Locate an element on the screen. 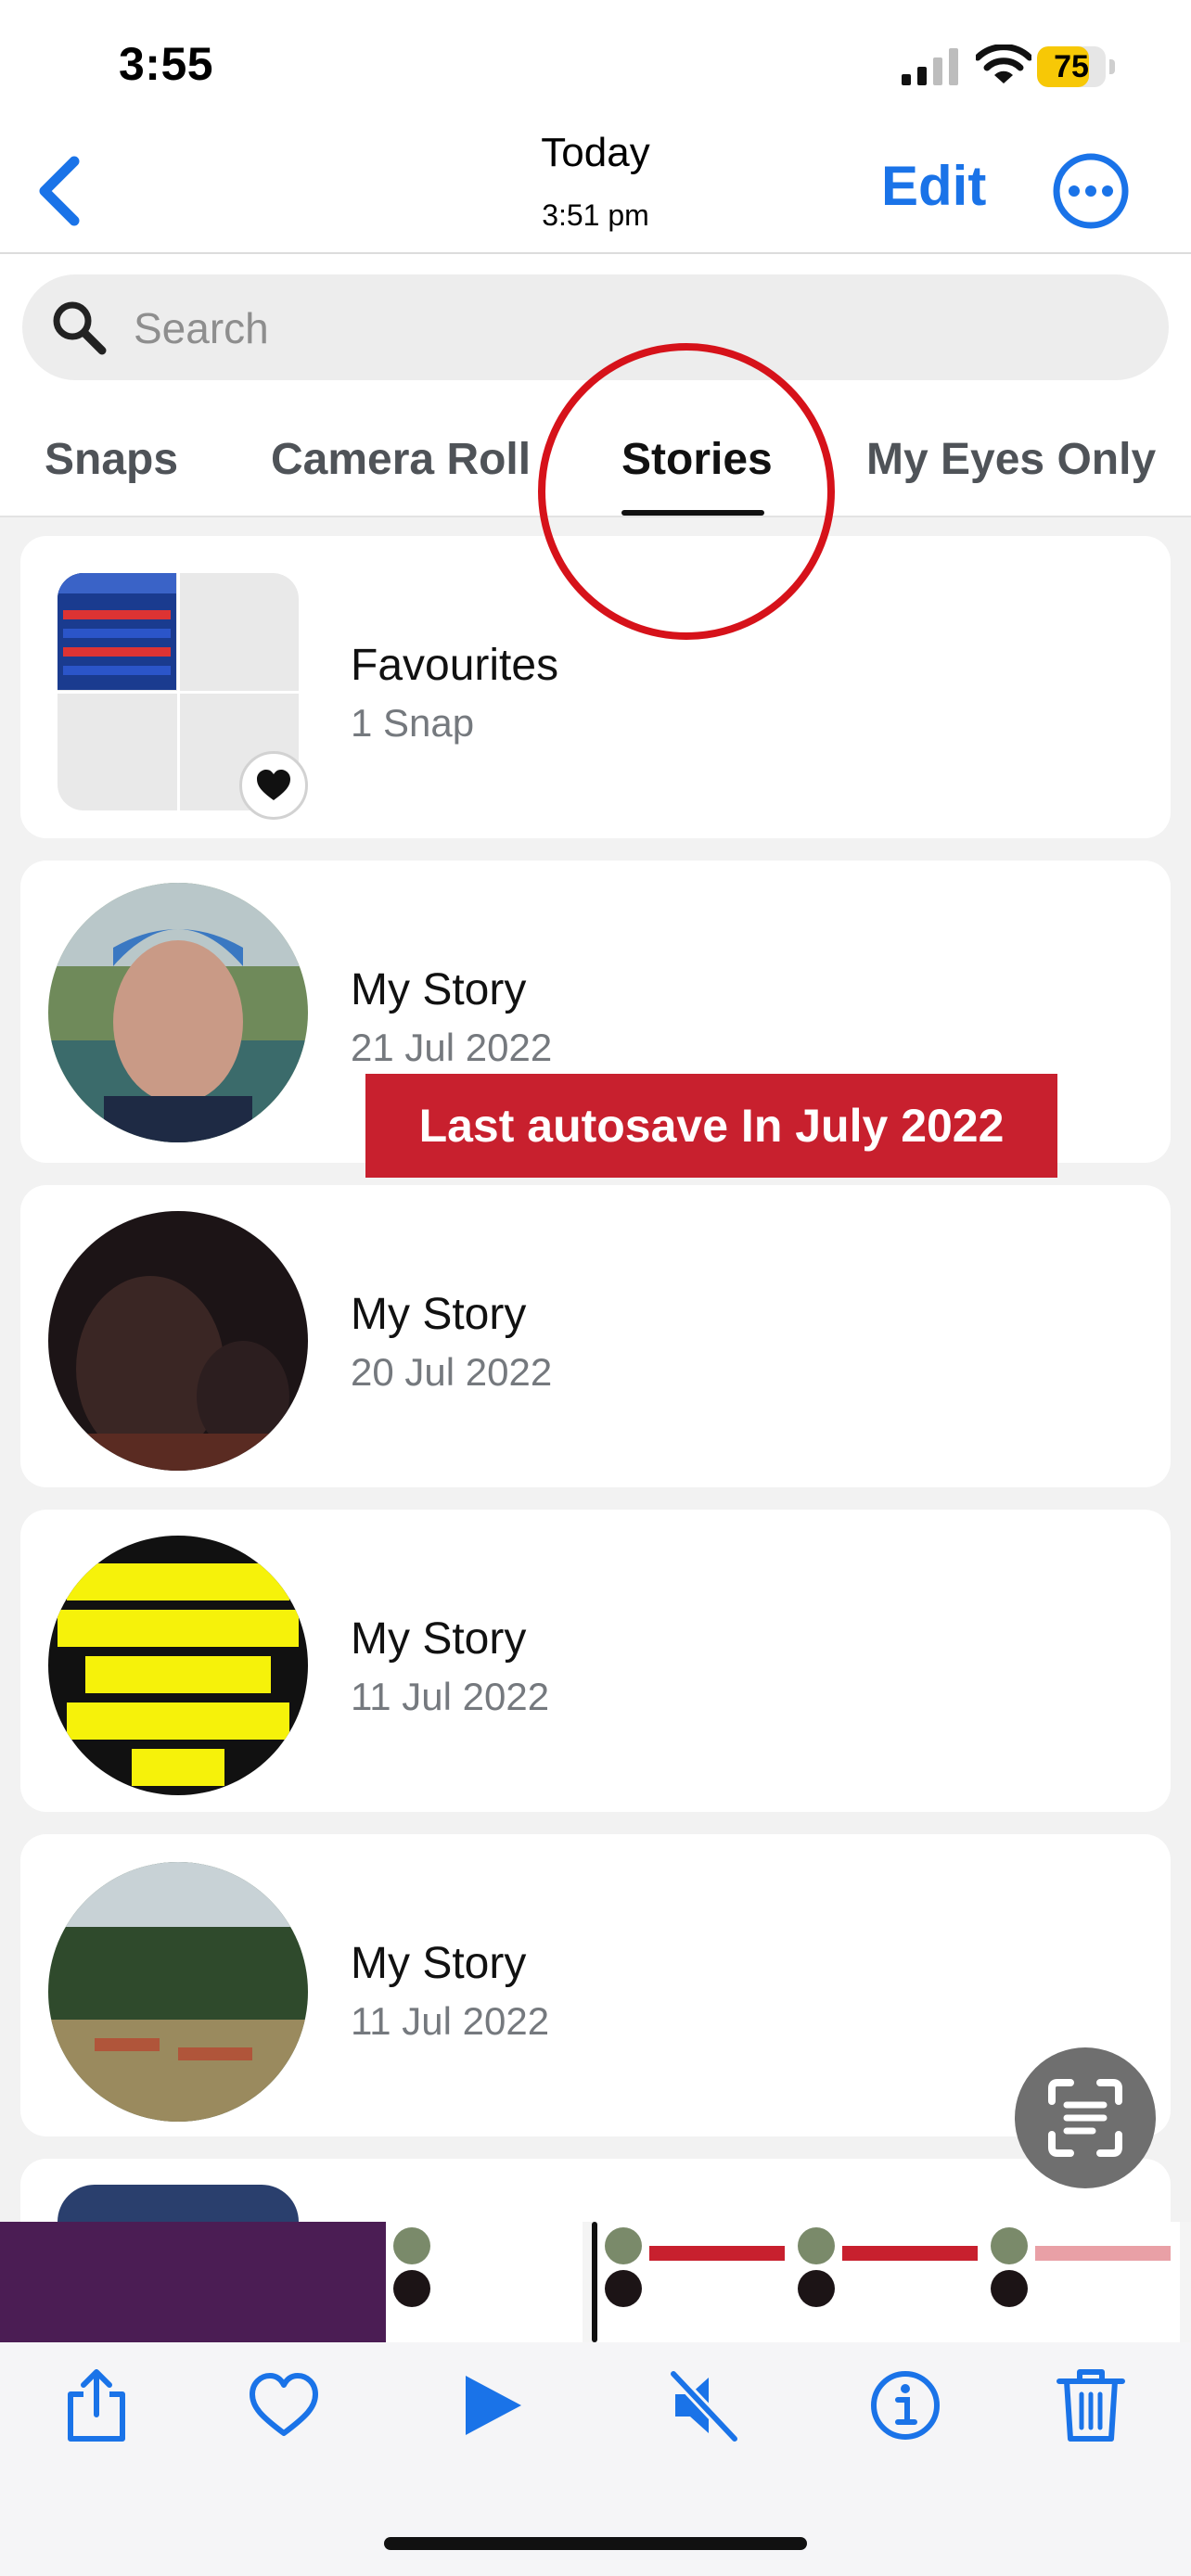  nav-subtitle: 3:51 pm is located at coordinates (595, 215).